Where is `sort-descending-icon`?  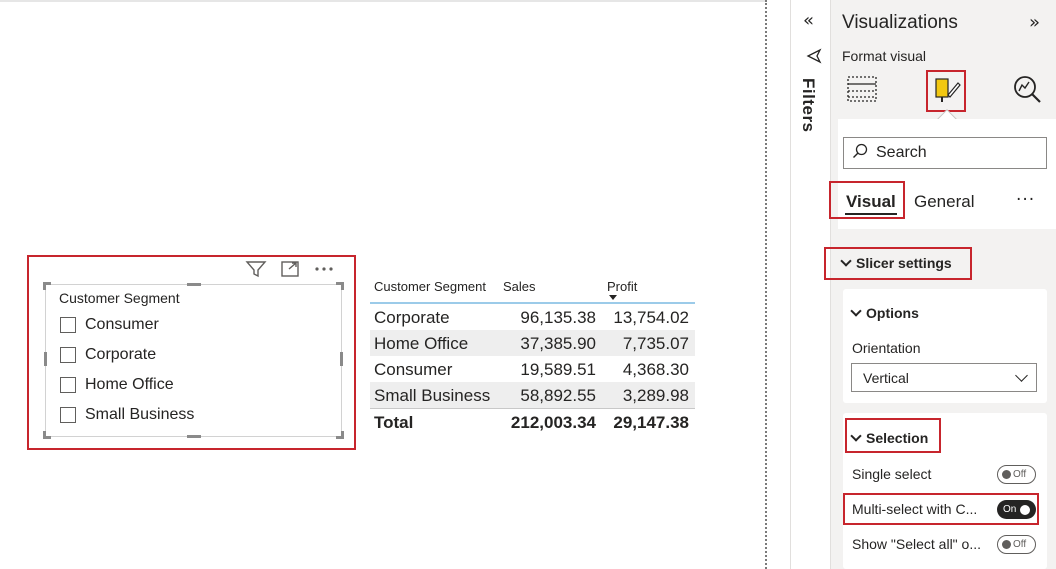
sort-descending-icon is located at coordinates (613, 297).